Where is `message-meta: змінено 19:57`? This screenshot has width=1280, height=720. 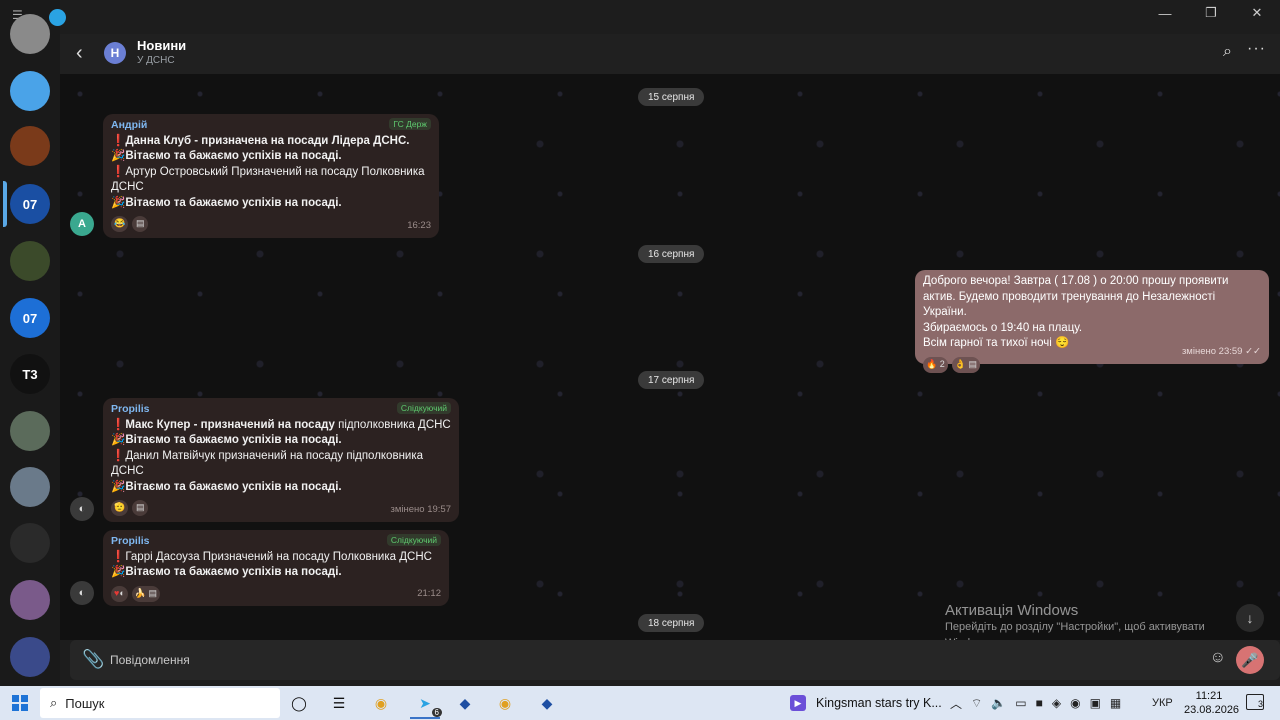
message-meta: змінено 19:57 is located at coordinates (421, 510).